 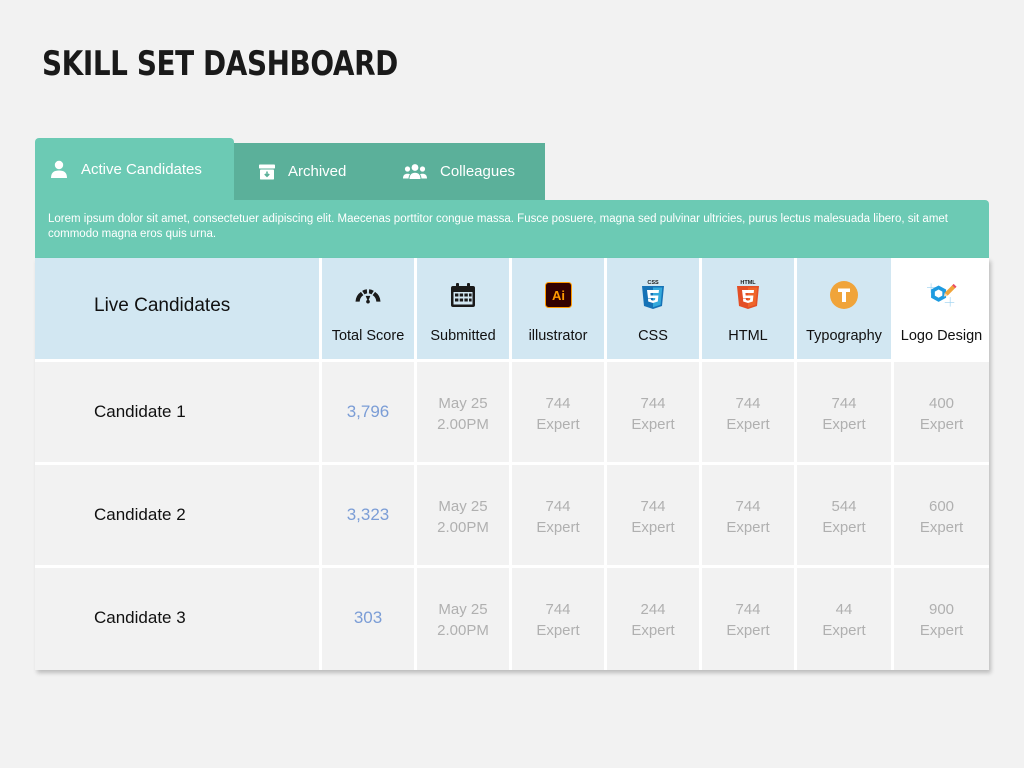 I want to click on column-header-typography: Typography, so click(x=844, y=308).